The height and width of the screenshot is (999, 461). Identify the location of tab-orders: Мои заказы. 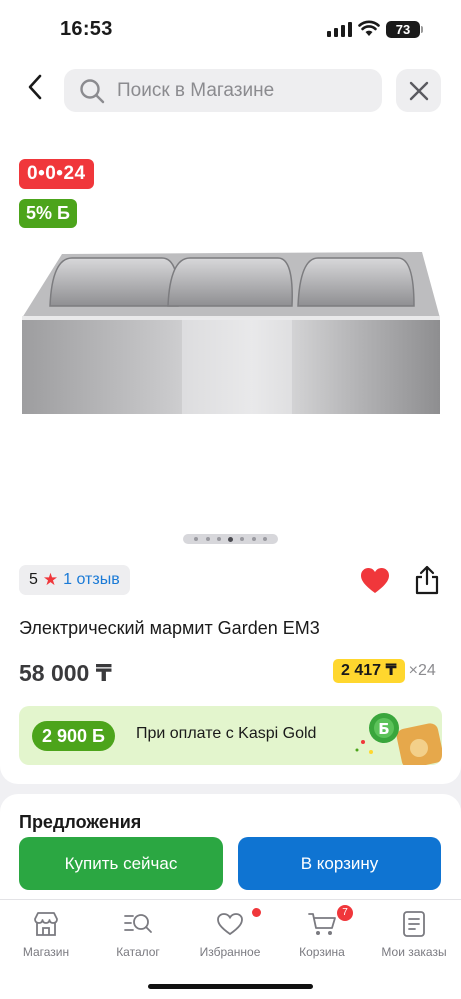
(414, 934).